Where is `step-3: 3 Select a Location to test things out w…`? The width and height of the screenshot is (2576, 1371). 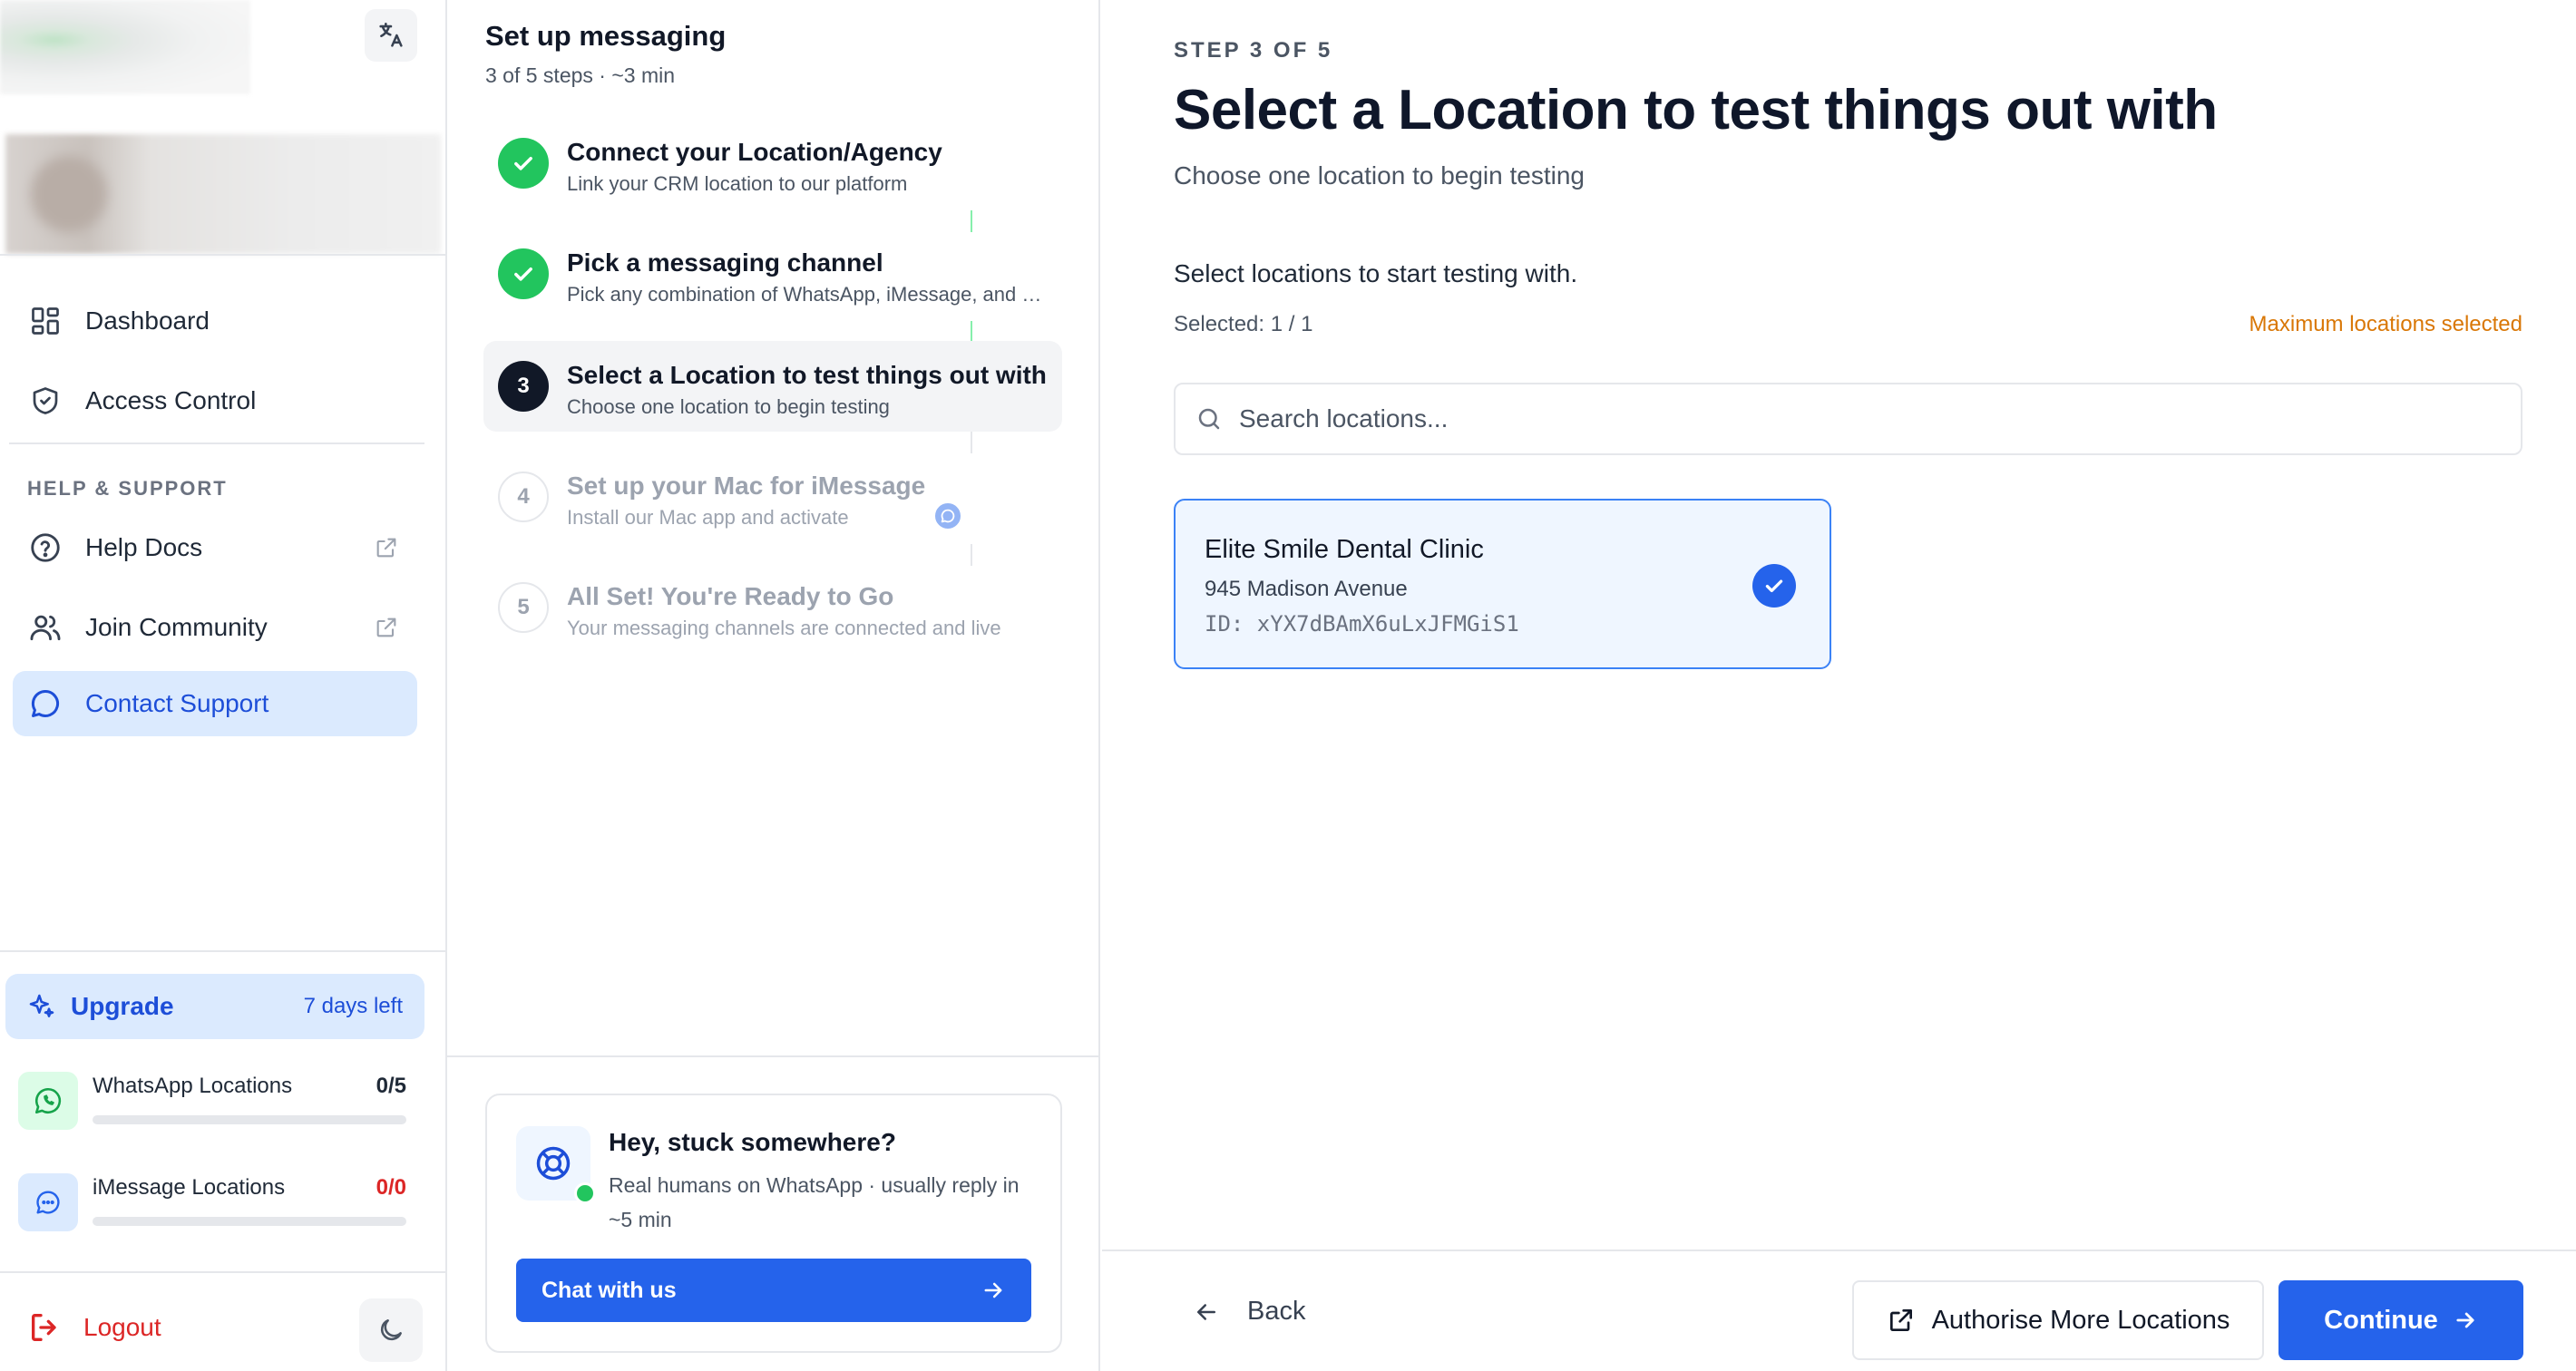 step-3: 3 Select a Location to test things out w… is located at coordinates (772, 386).